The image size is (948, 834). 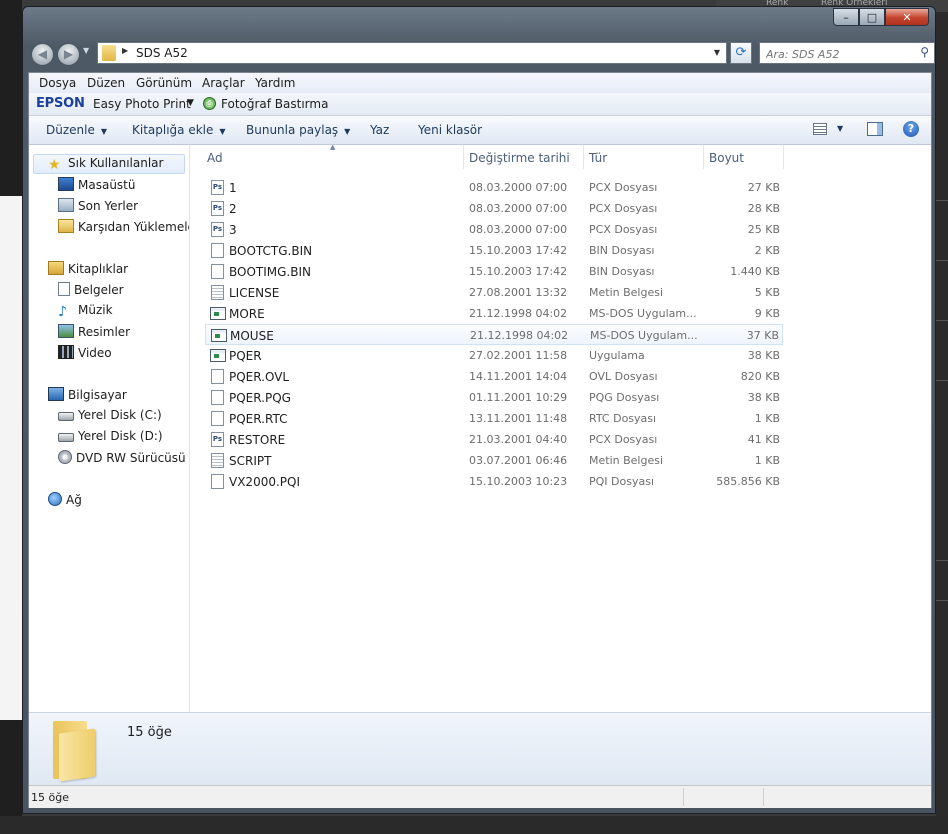 What do you see at coordinates (106, 83) in the screenshot?
I see `menu-edit: Düzen` at bounding box center [106, 83].